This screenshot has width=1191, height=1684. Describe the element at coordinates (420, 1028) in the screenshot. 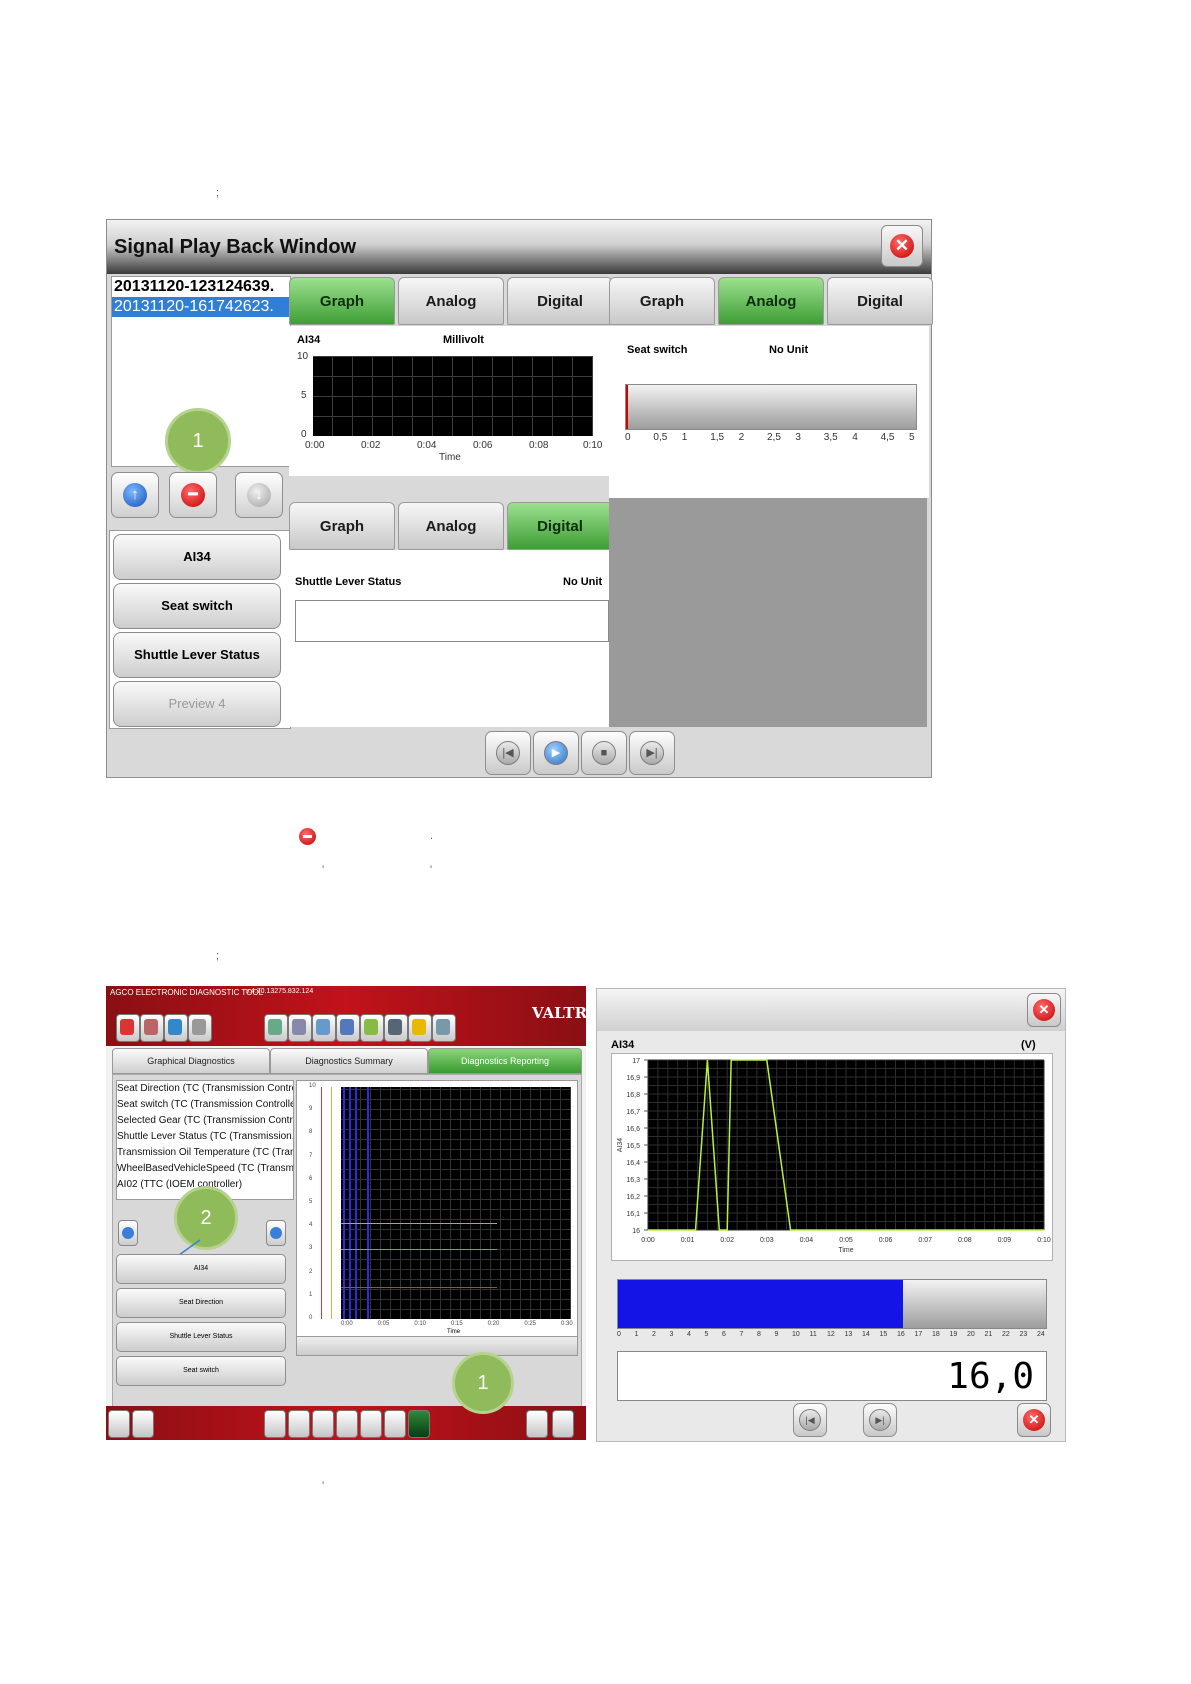

I see `warning-icon` at that location.